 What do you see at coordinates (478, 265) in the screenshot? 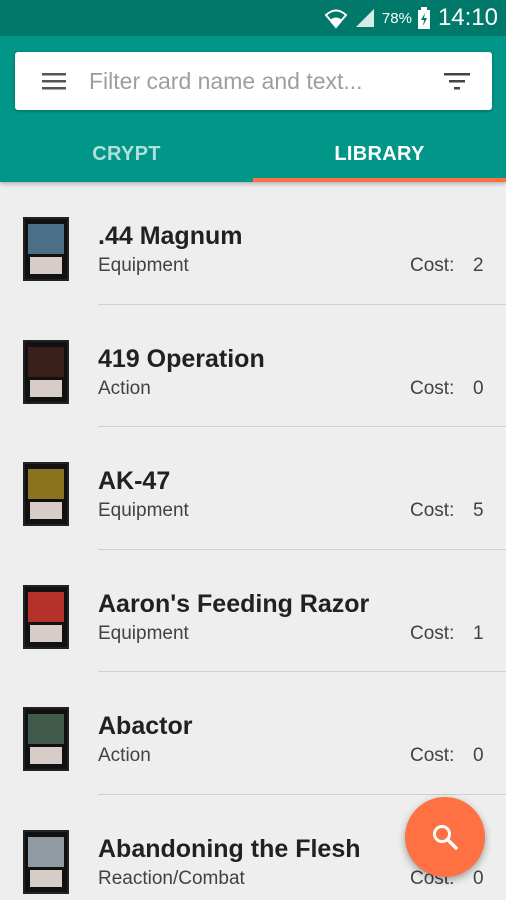
I see `cost-value: 2` at bounding box center [478, 265].